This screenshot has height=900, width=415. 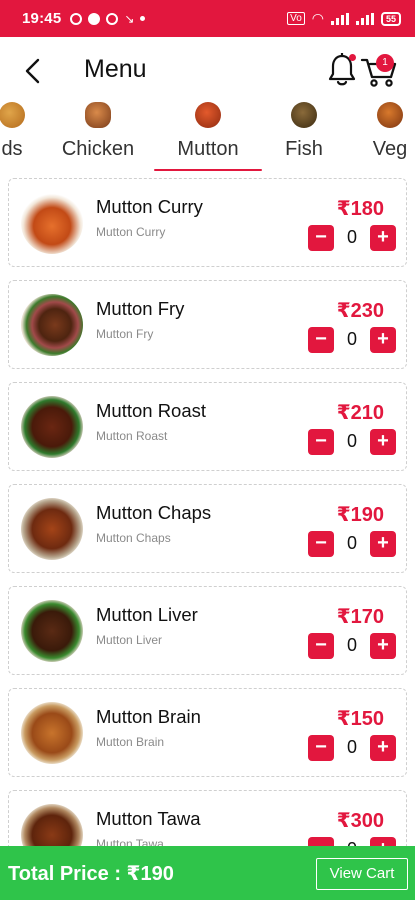 I want to click on back-button, so click(x=34, y=71).